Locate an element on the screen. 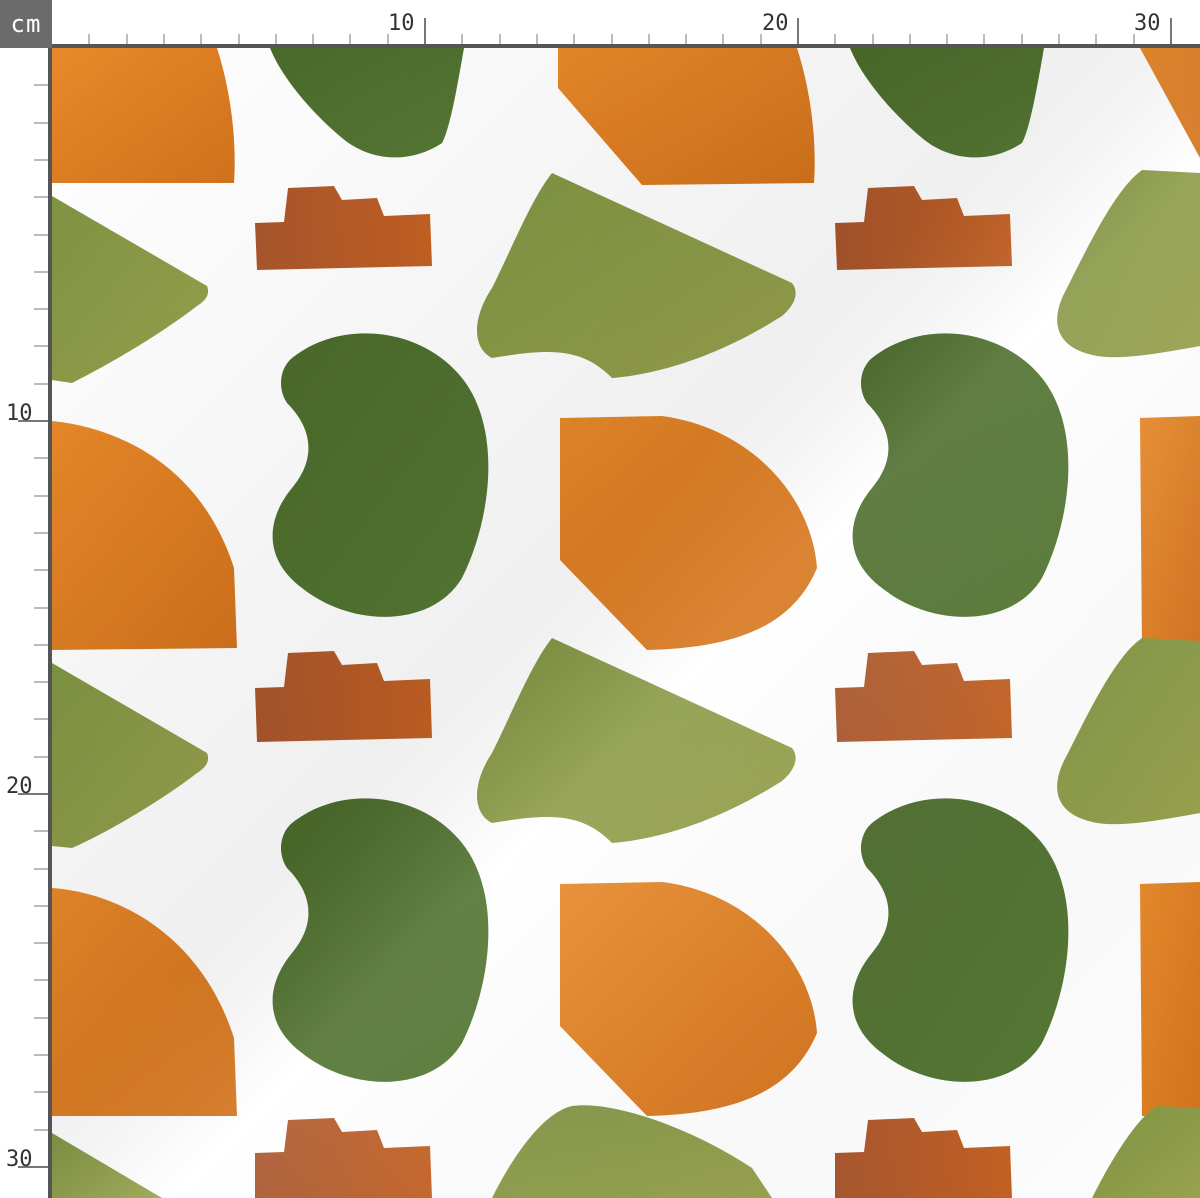 The width and height of the screenshot is (1200, 1198). left-ruler: 10 20 30 is located at coordinates (26, 623).